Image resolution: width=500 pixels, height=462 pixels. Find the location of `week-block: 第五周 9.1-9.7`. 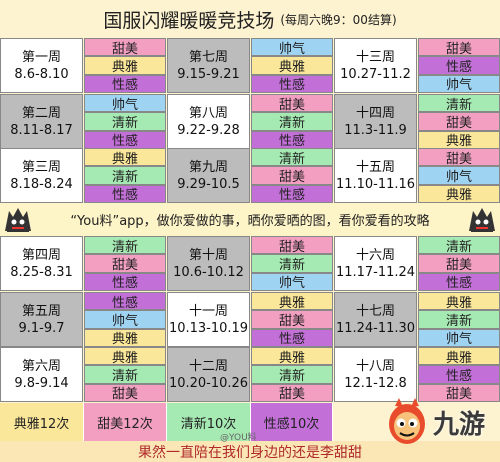

week-block: 第五周 9.1-9.7 is located at coordinates (41, 319).